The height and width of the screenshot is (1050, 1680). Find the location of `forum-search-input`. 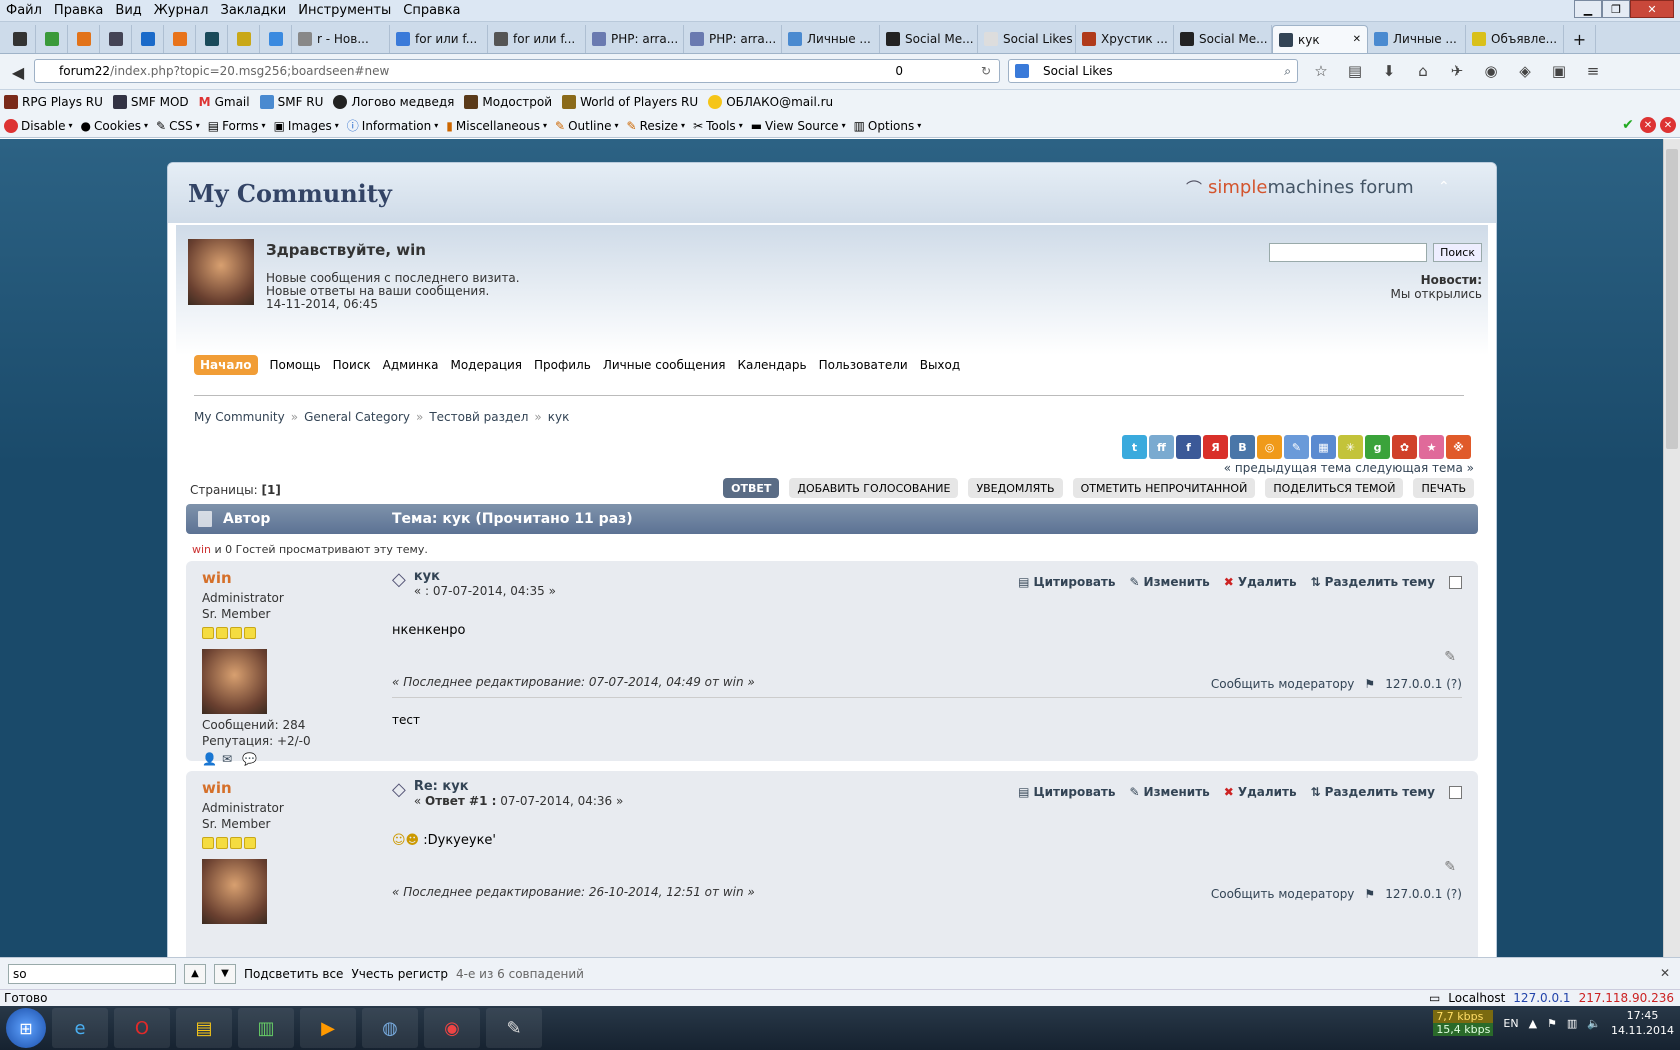

forum-search-input is located at coordinates (1348, 252).